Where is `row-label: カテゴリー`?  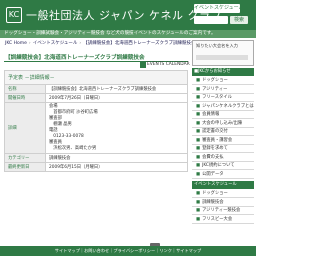
row-label: カテゴリー is located at coordinates (25, 158).